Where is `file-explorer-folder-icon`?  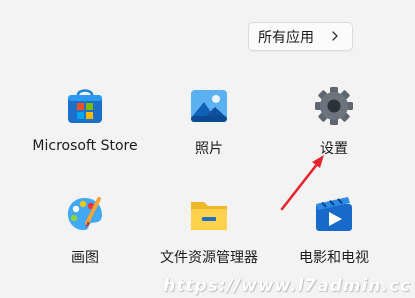 file-explorer-folder-icon is located at coordinates (209, 215).